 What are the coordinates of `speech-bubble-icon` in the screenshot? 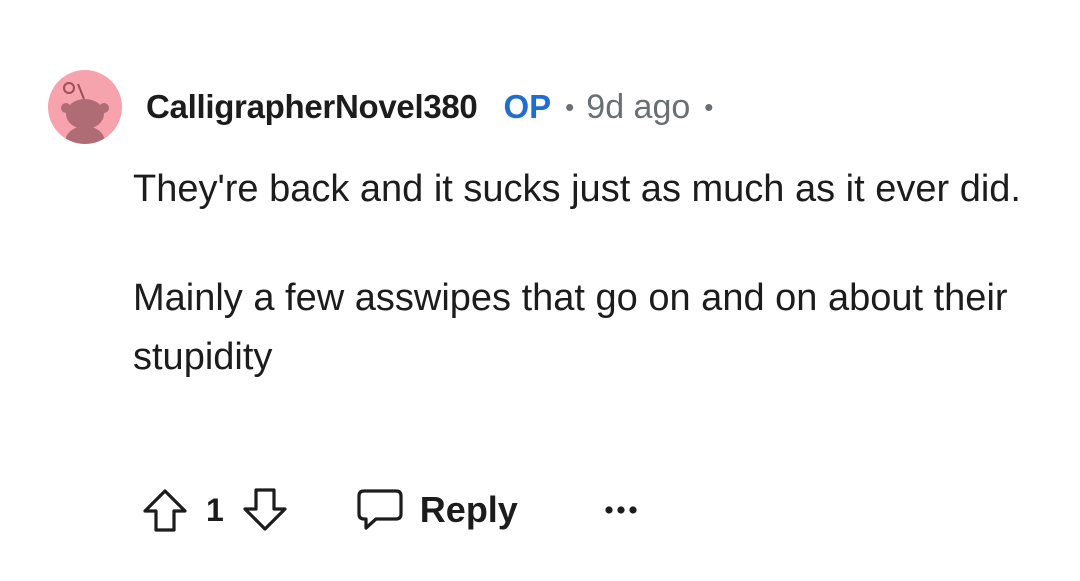 It's located at (380, 509).